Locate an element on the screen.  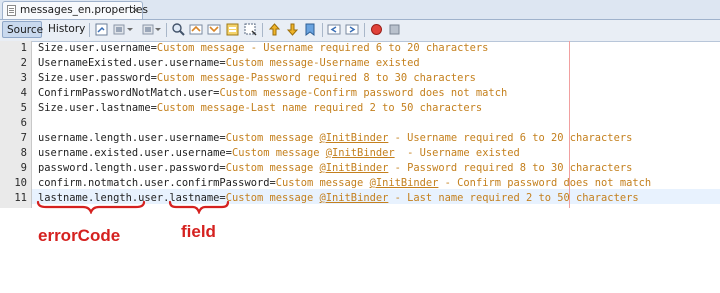
property-value-suffix: - Username existed is located at coordinates (457, 153).